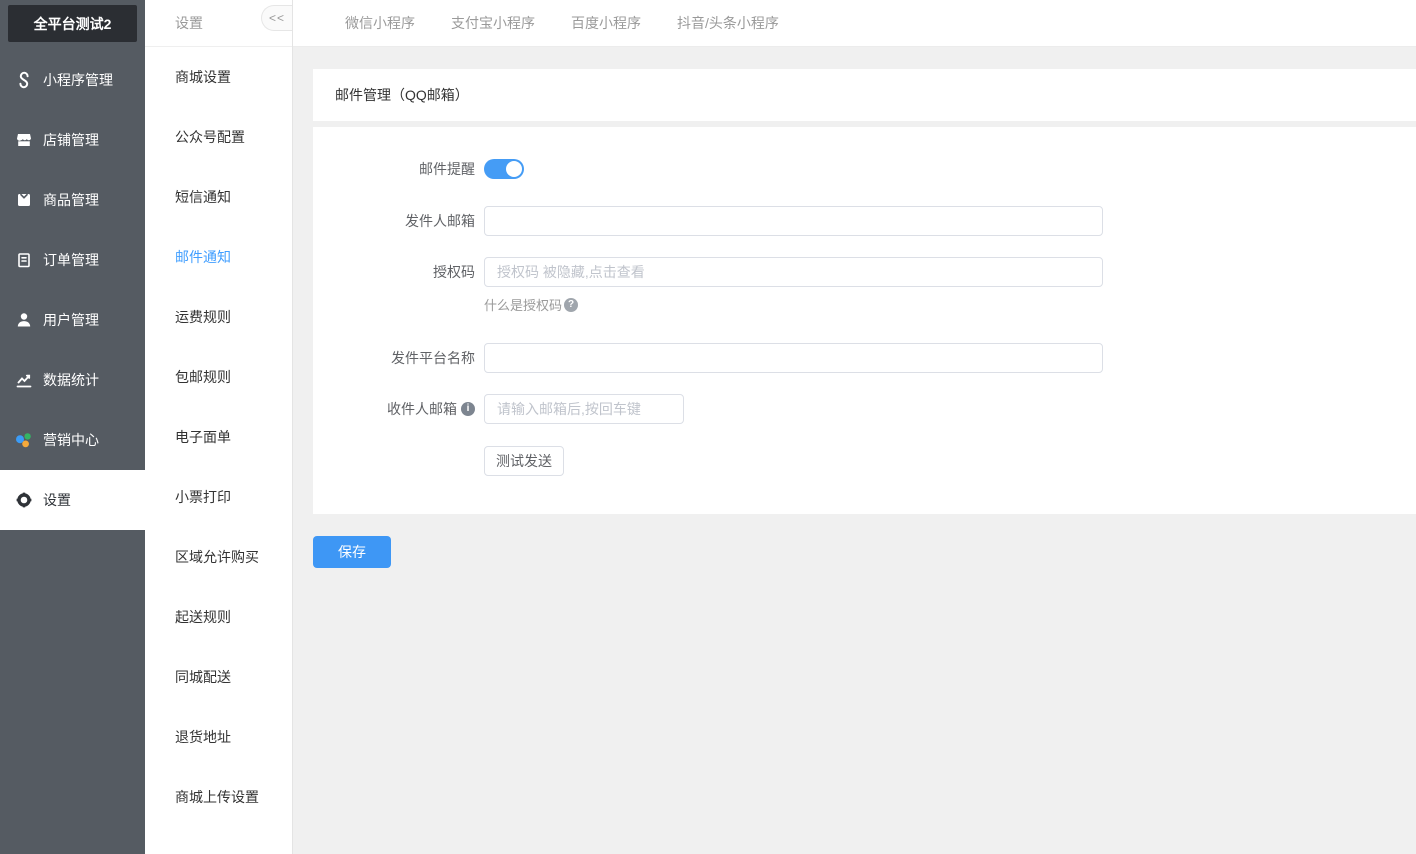  I want to click on collapse-sidebar-button: <<, so click(276, 18).